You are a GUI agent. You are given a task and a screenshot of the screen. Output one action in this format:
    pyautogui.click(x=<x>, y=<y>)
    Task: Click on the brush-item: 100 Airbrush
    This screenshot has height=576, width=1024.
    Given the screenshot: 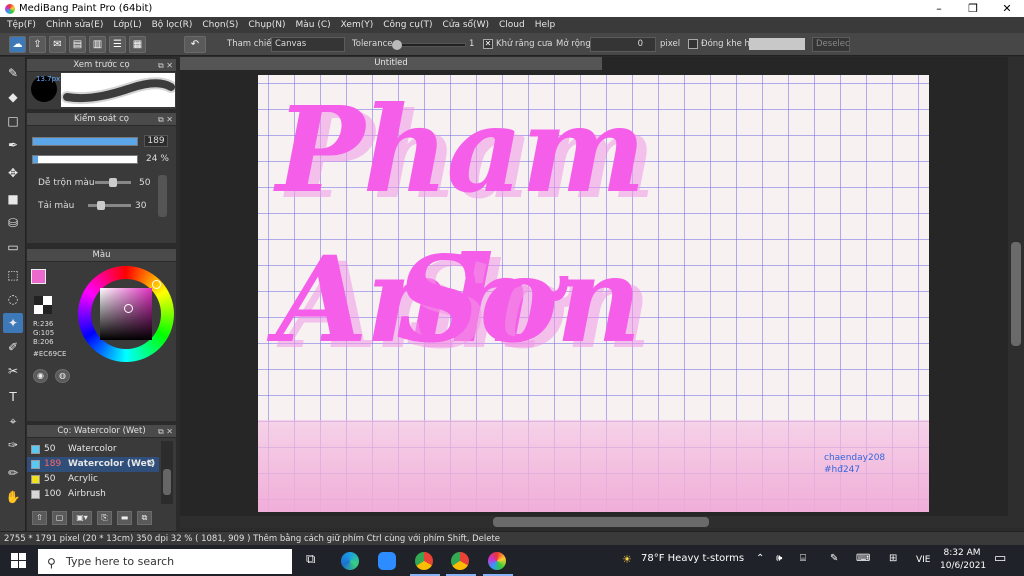 What is the action you would take?
    pyautogui.click(x=93, y=494)
    